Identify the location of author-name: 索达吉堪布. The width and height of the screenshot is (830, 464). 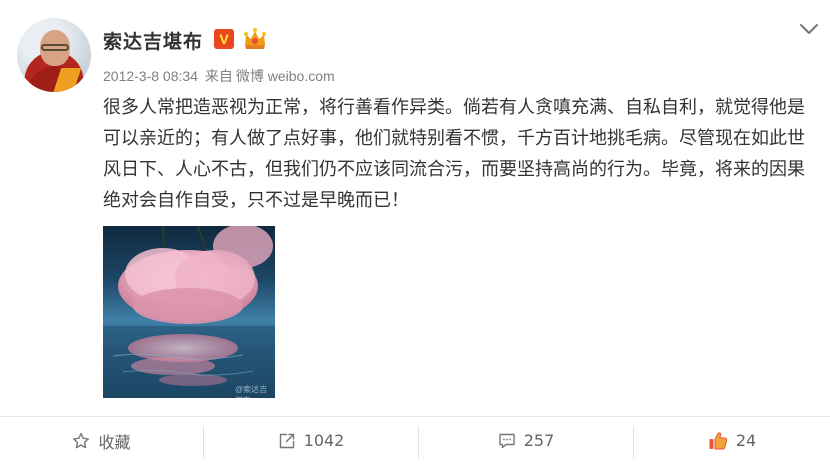
(153, 40).